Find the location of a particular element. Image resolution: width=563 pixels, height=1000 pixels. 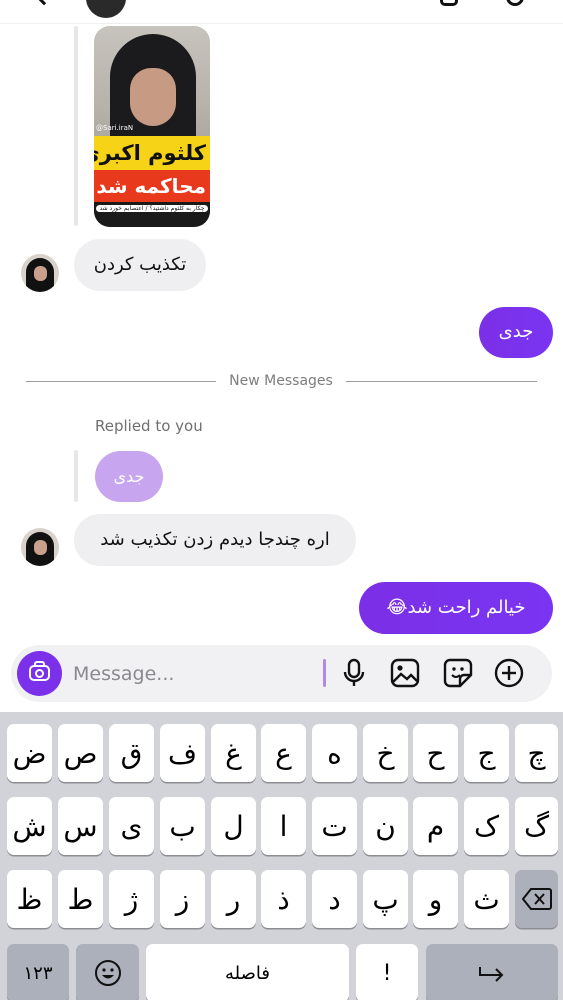

key: خ is located at coordinates (385, 753).